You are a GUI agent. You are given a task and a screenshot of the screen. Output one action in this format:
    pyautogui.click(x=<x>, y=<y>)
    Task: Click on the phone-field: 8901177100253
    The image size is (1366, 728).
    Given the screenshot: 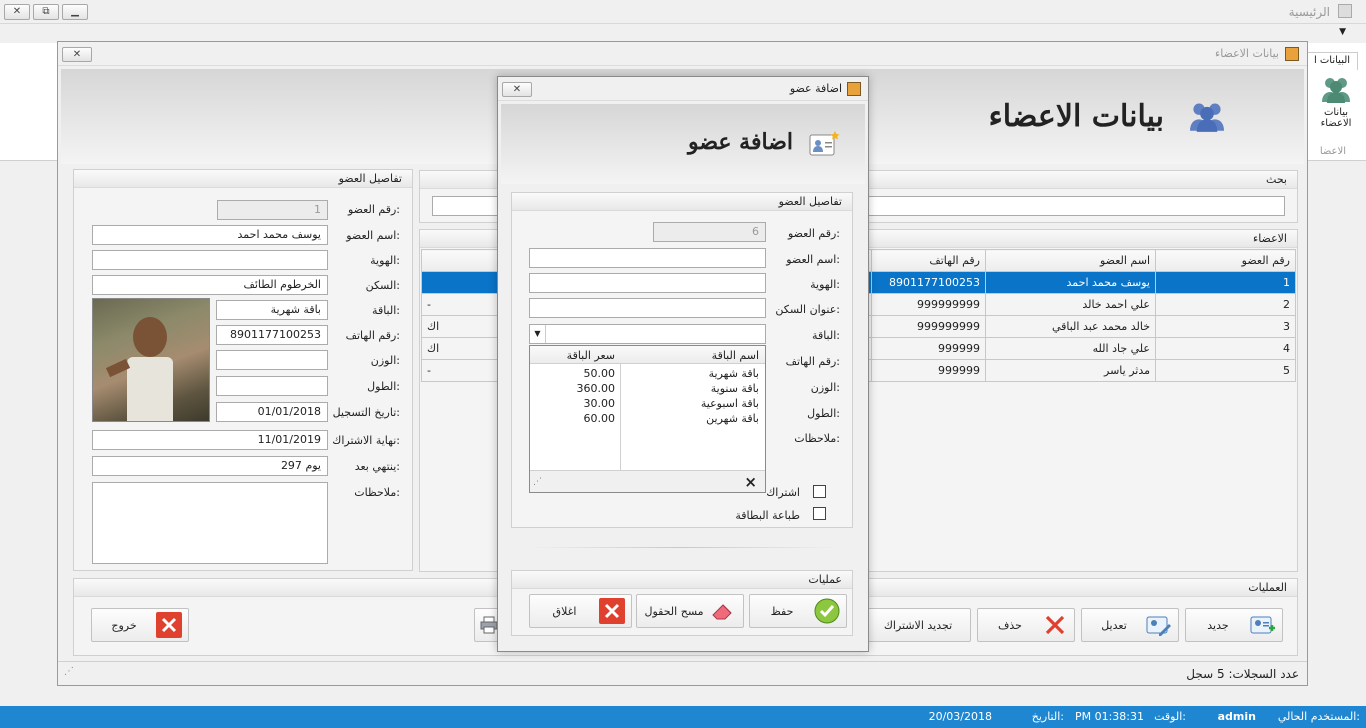 What is the action you would take?
    pyautogui.click(x=272, y=335)
    